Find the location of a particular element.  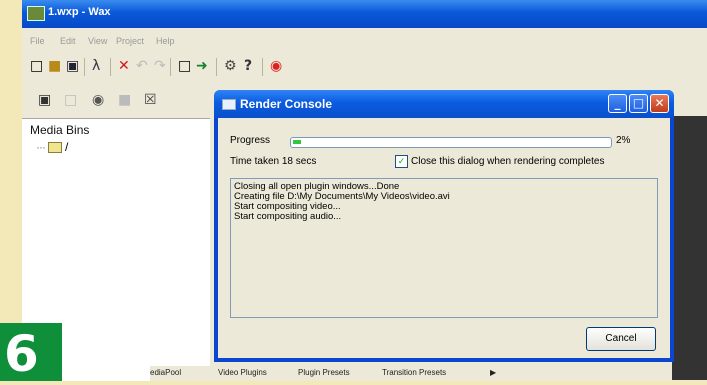

tab-video-plugins: Video Plugins is located at coordinates (242, 372).